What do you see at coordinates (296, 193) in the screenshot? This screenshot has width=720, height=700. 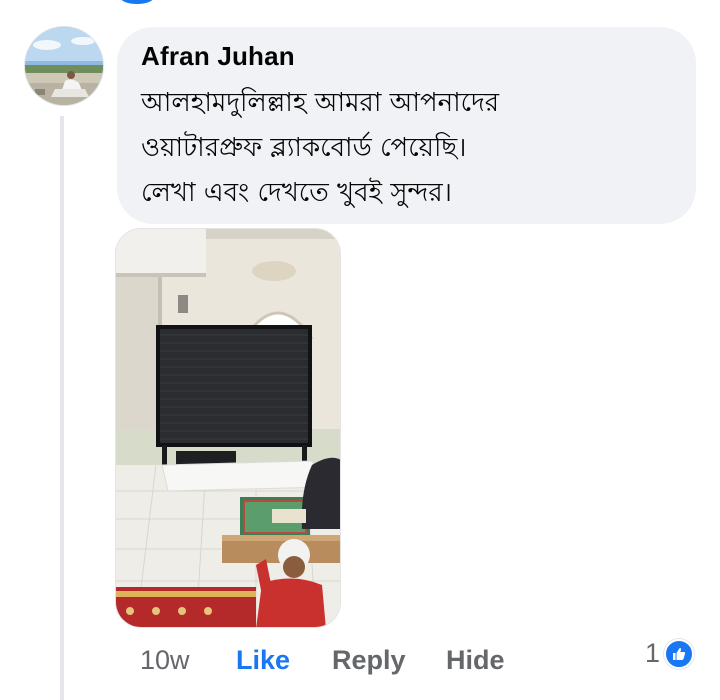 I see `comment-text-line-3: লেখা এবং দেখতে খুবই সুন্দর।` at bounding box center [296, 193].